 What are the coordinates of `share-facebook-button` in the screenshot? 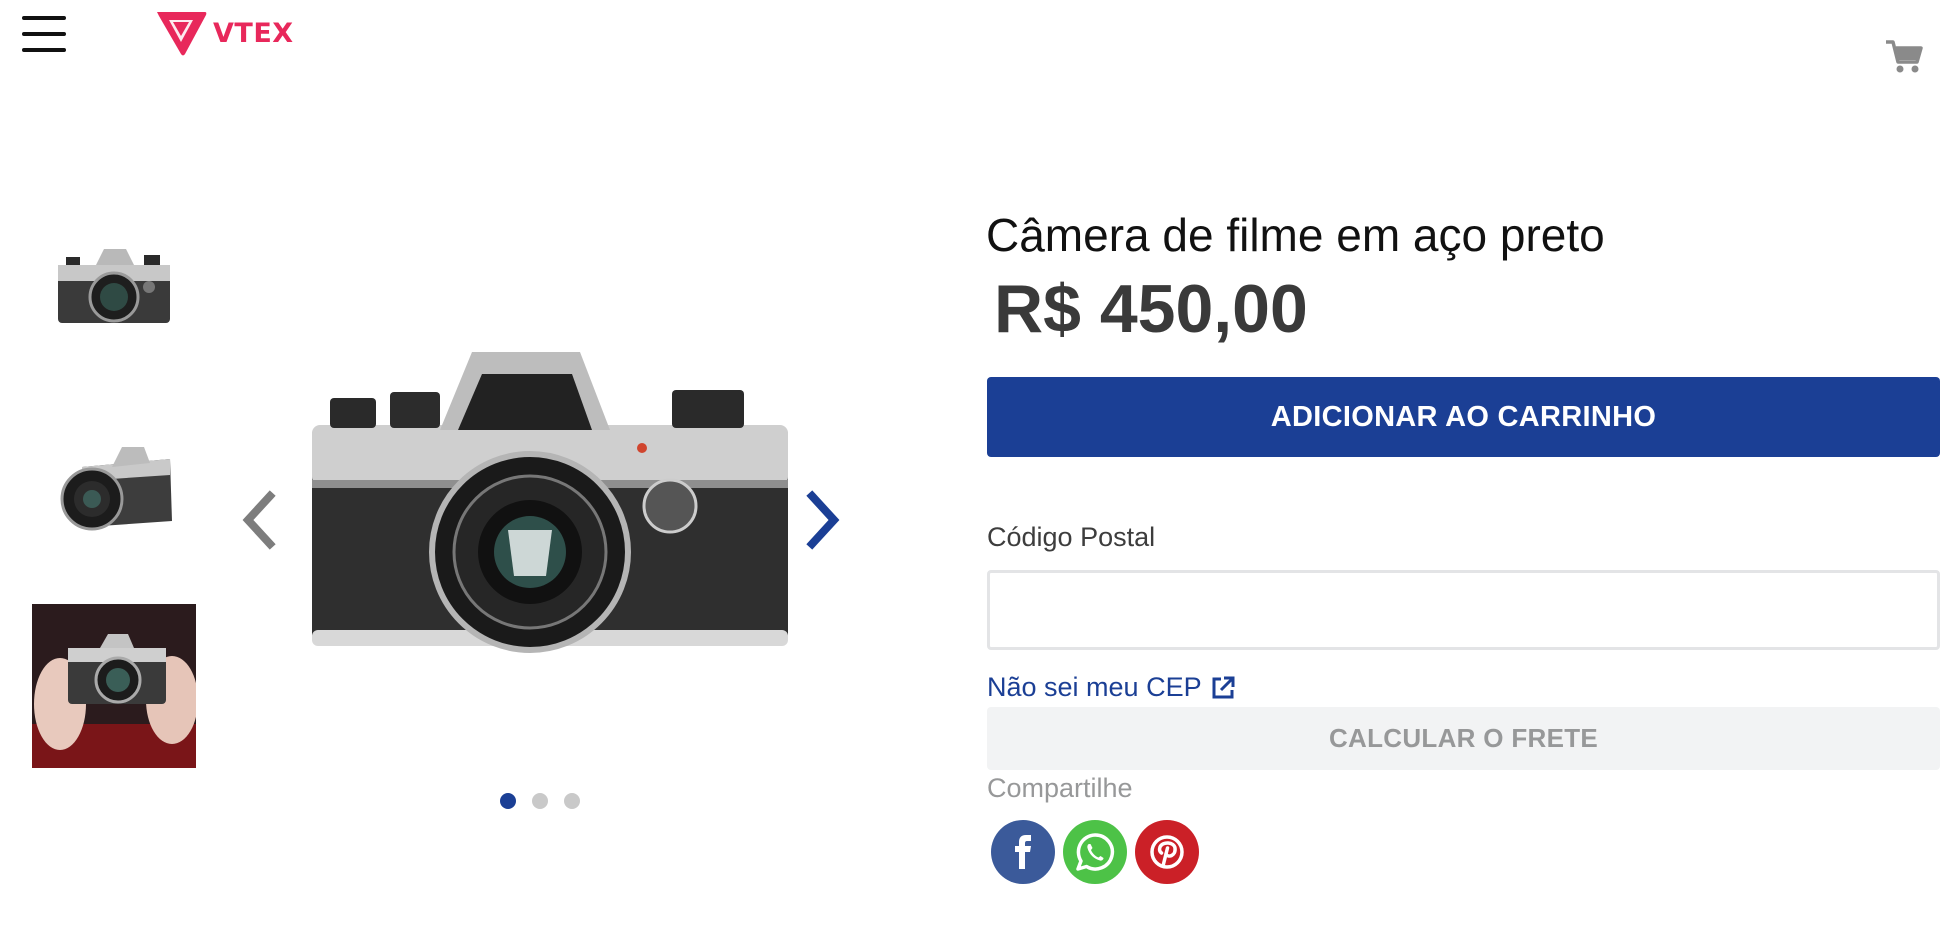 It's located at (1023, 852).